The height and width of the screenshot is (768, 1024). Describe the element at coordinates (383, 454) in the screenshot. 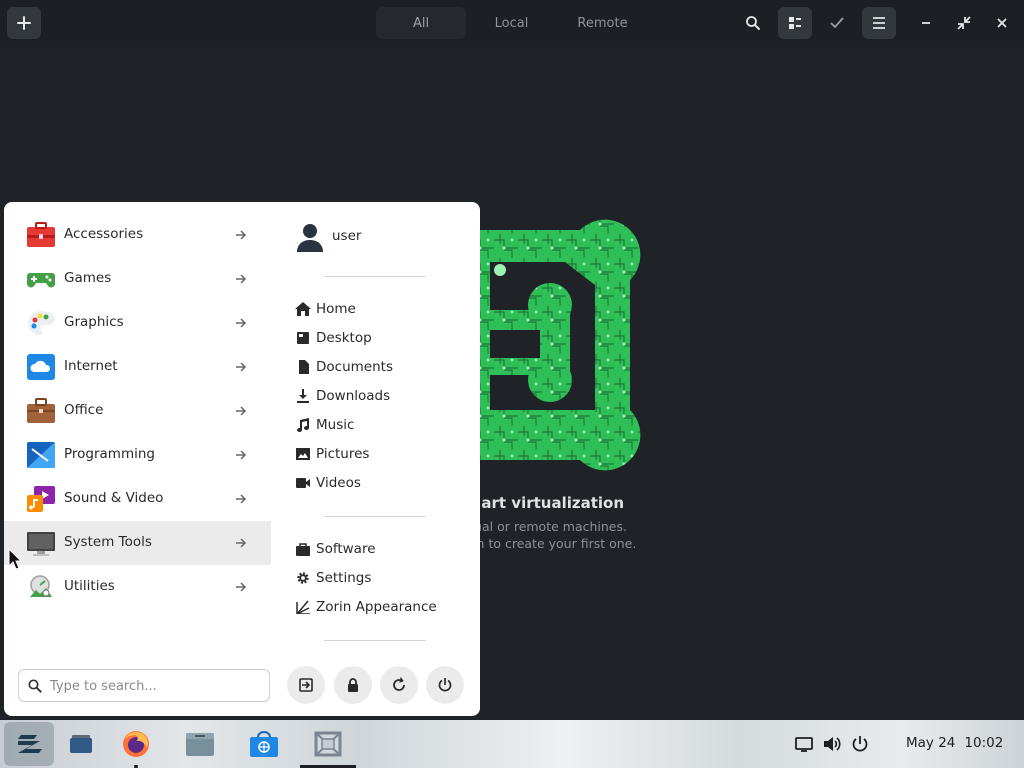

I see `place-pictures: Pictures` at that location.